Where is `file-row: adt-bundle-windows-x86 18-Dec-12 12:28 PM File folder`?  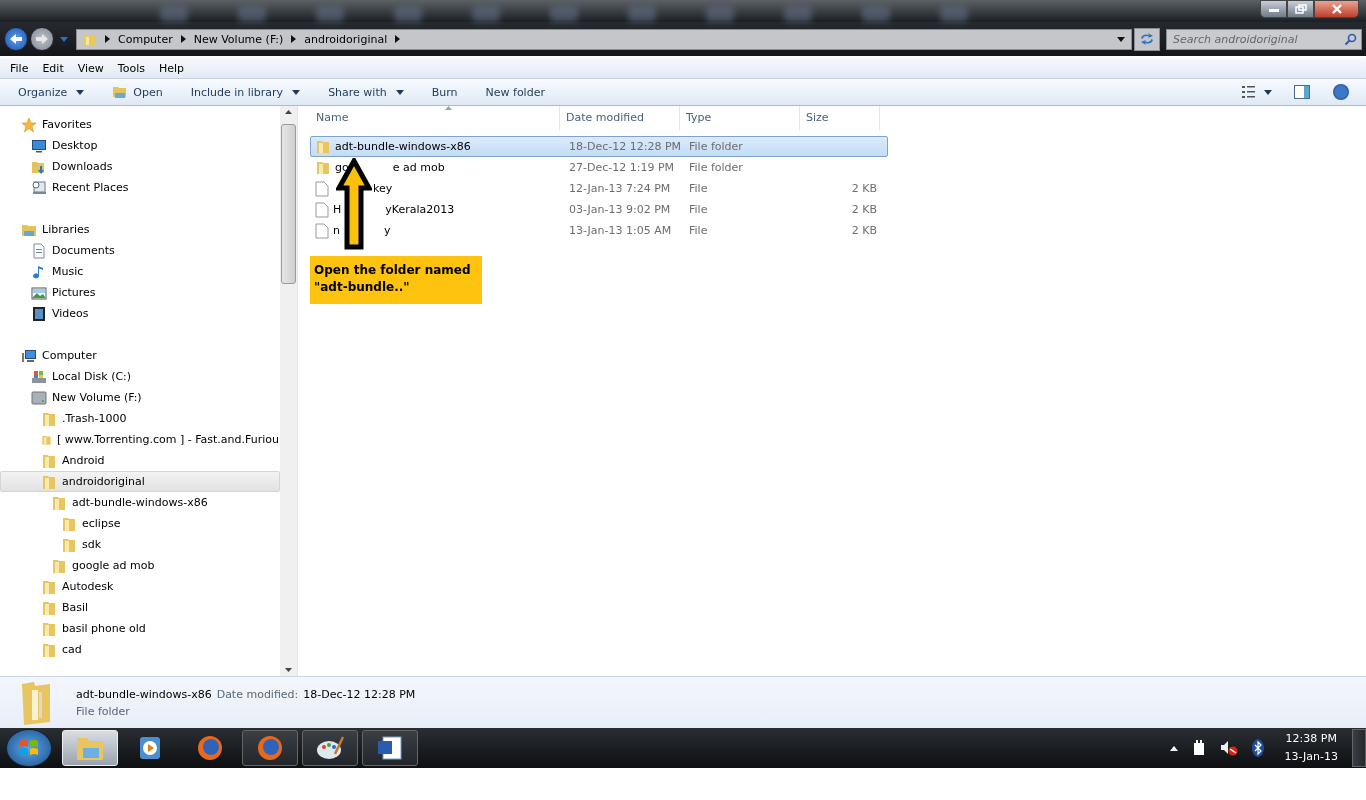
file-row: adt-bundle-windows-x86 18-Dec-12 12:28 PM File folder is located at coordinates (599, 146).